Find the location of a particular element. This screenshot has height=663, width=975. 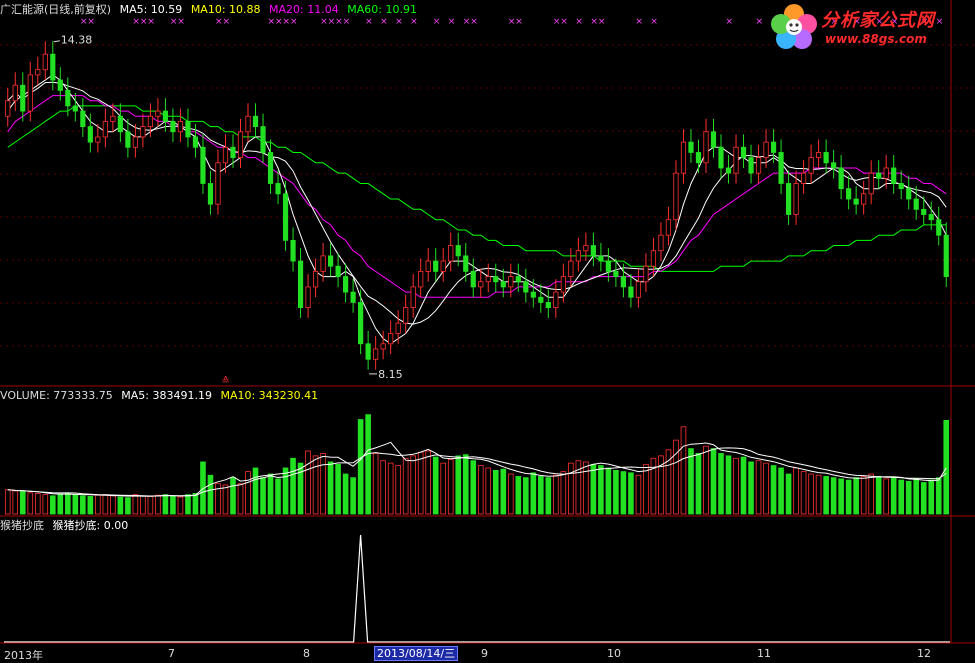

sell-signal-marker: ≙ is located at coordinates (225, 381).